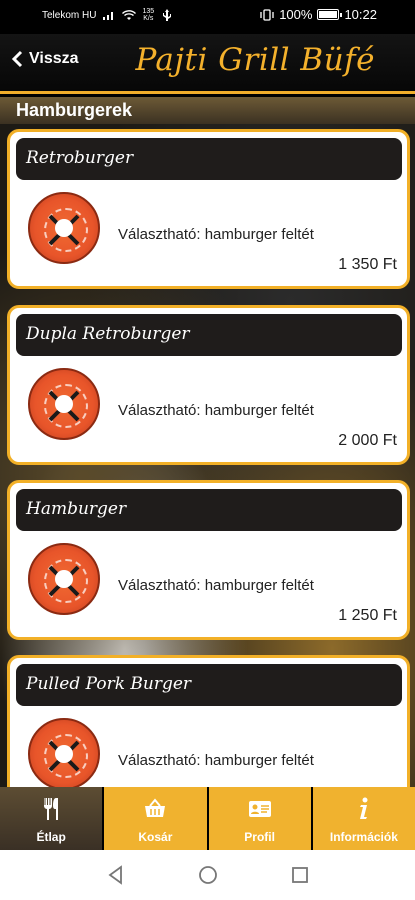  Describe the element at coordinates (155, 837) in the screenshot. I see `tab-label: Kosár` at that location.